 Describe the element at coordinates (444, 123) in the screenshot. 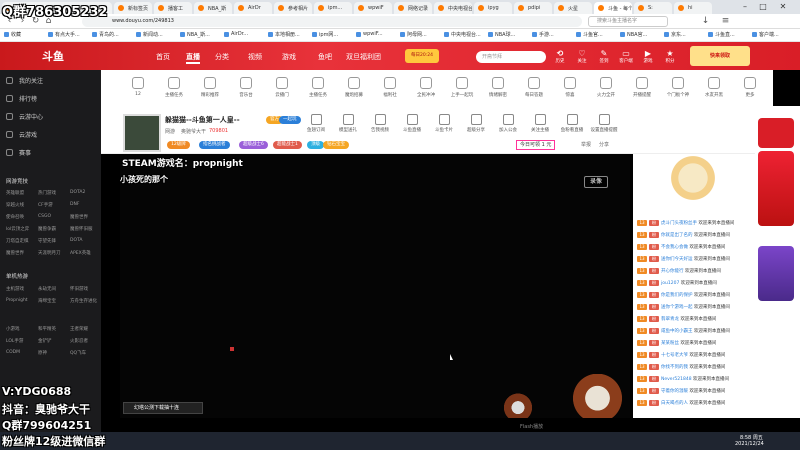

I see `room-action: 斗鱼卡片` at that location.